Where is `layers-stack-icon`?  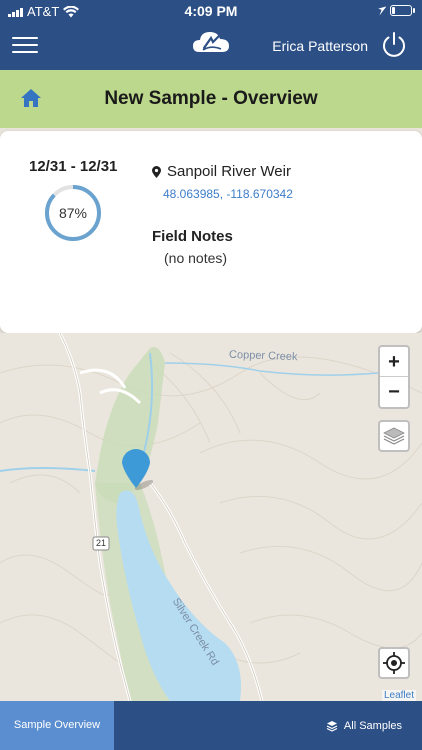
layers-stack-icon is located at coordinates (332, 726).